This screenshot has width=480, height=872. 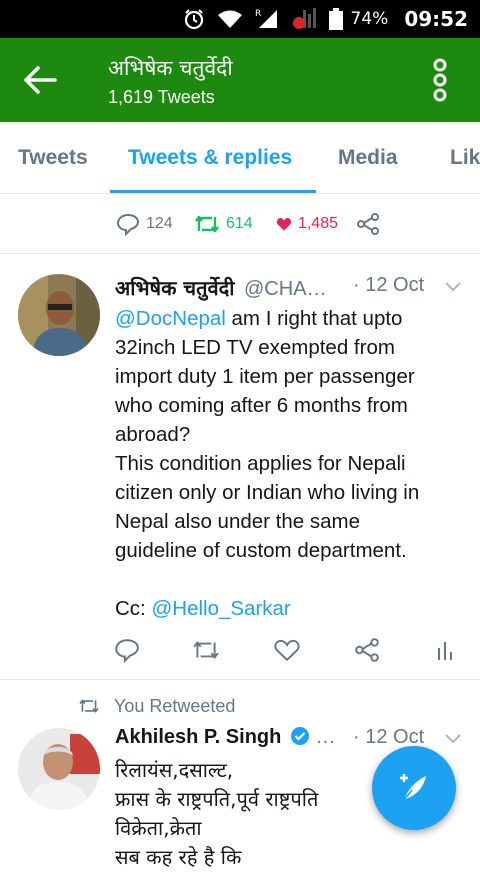 I want to click on tab-media: Media, so click(x=368, y=157).